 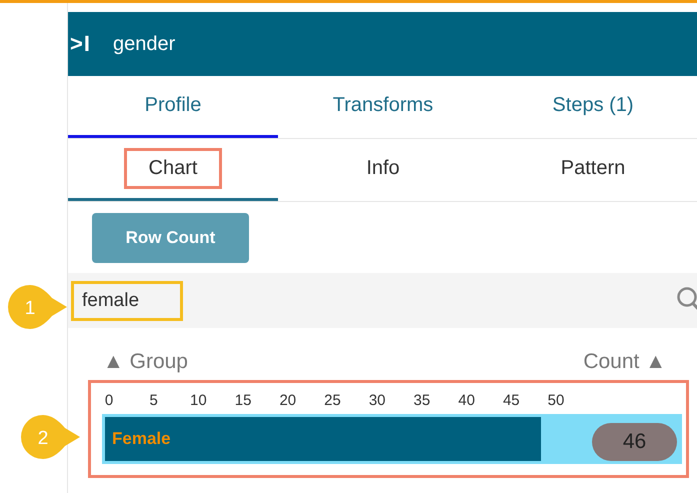 I want to click on scale-label: 0, so click(x=109, y=400).